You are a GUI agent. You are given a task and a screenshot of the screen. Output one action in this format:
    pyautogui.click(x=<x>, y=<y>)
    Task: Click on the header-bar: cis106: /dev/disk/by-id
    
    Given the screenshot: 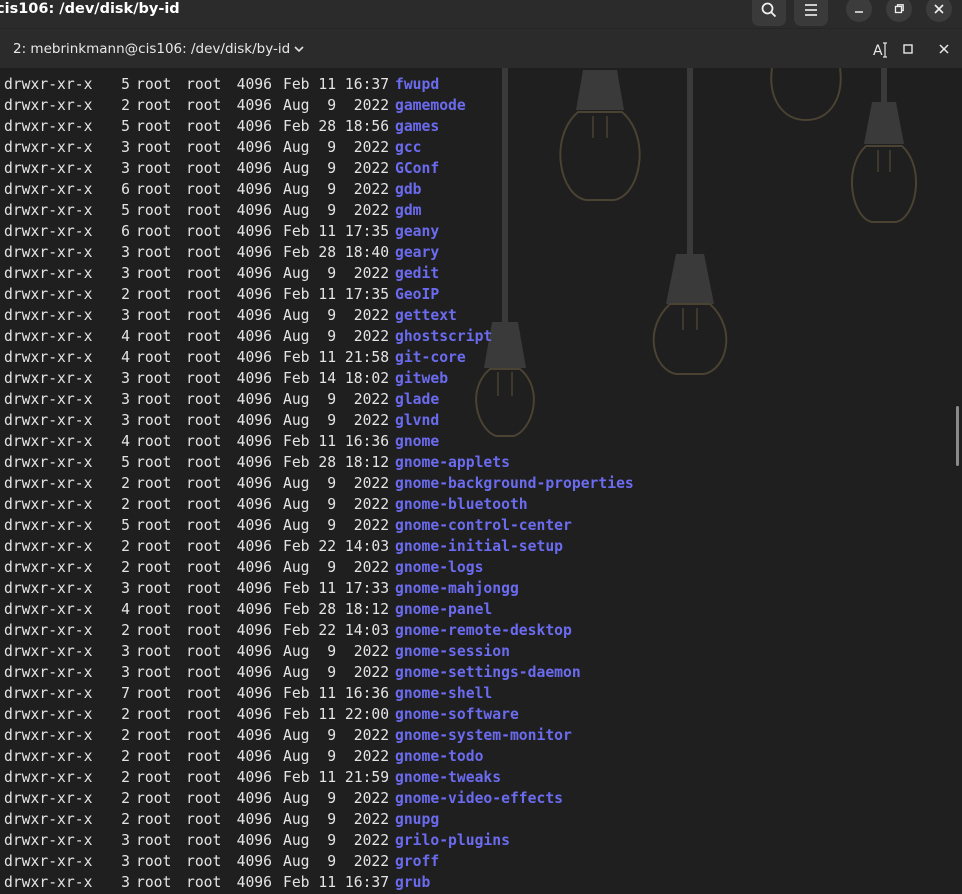 What is the action you would take?
    pyautogui.click(x=481, y=14)
    